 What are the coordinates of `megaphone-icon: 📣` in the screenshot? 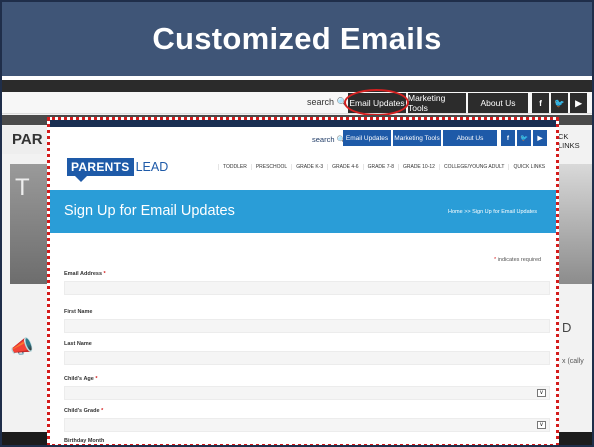 It's located at (22, 347).